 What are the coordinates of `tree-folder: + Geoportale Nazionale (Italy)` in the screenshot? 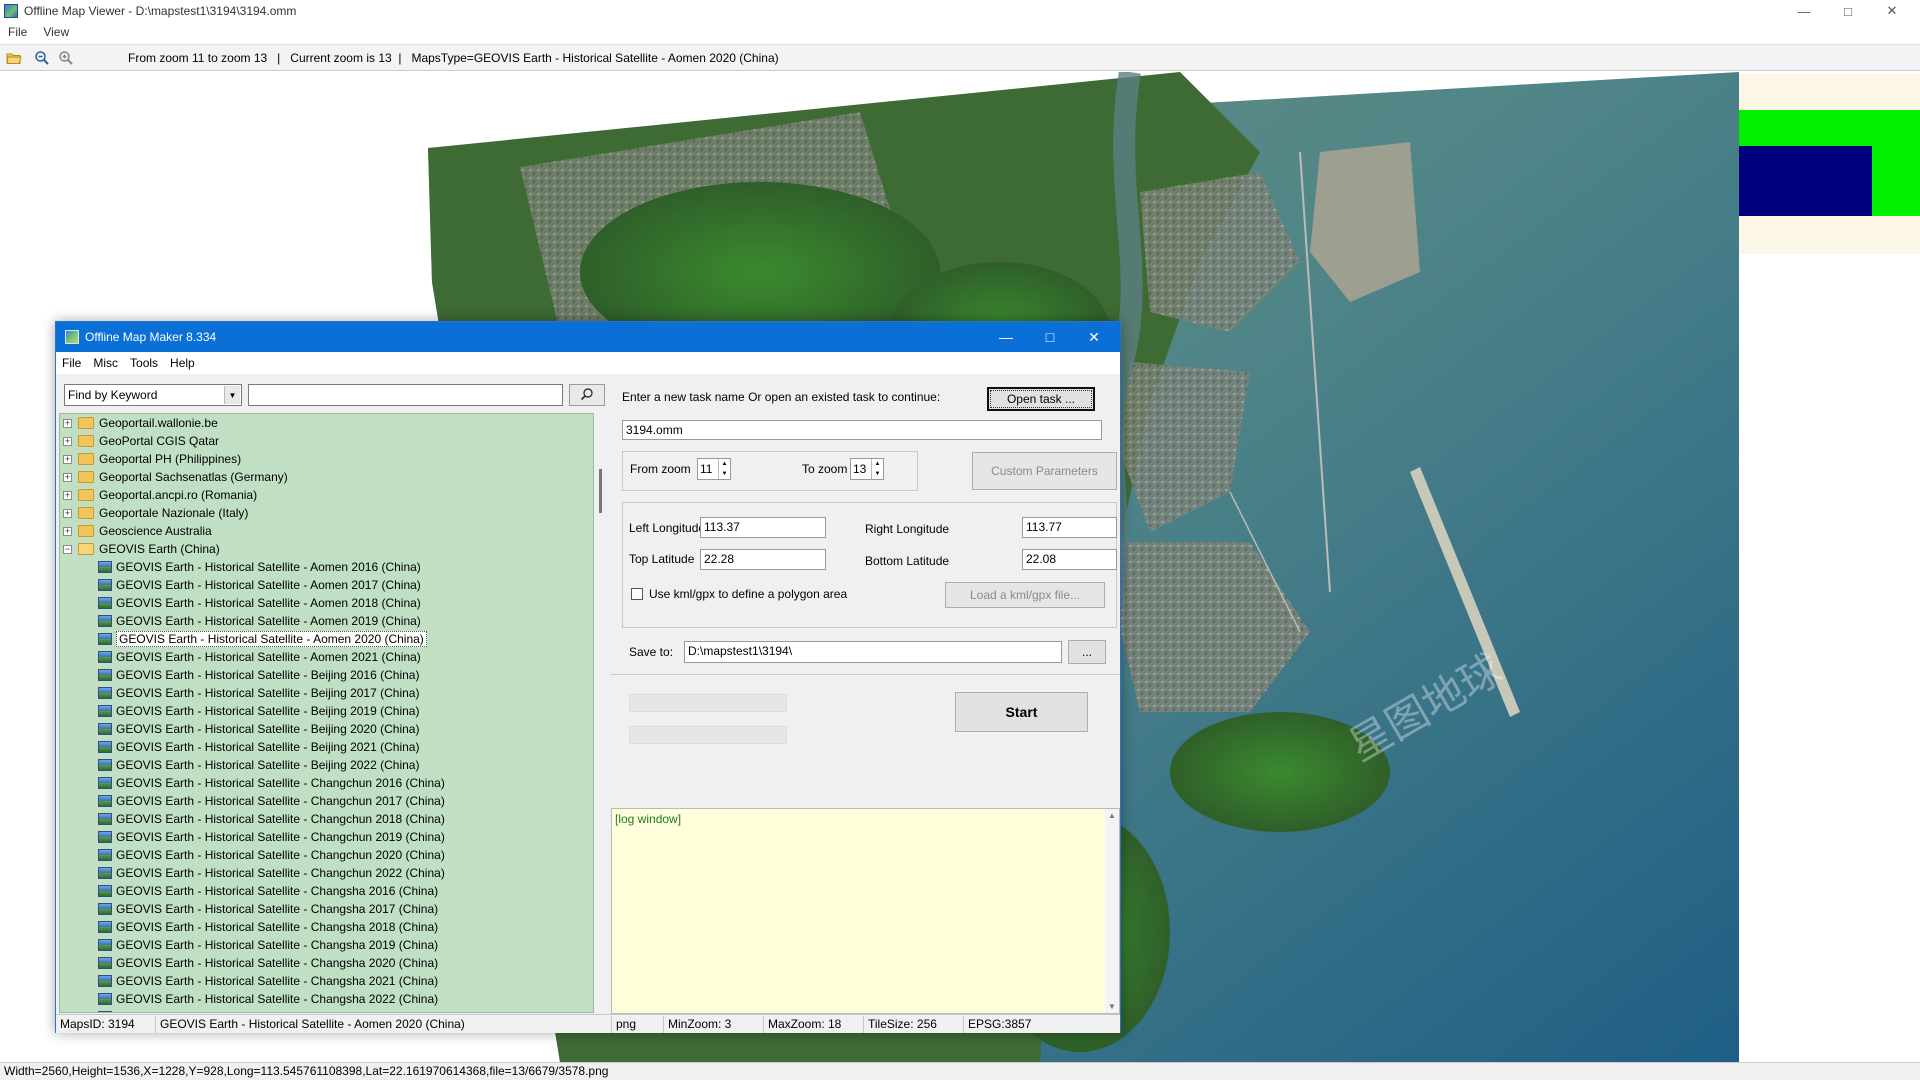 It's located at (326, 513).